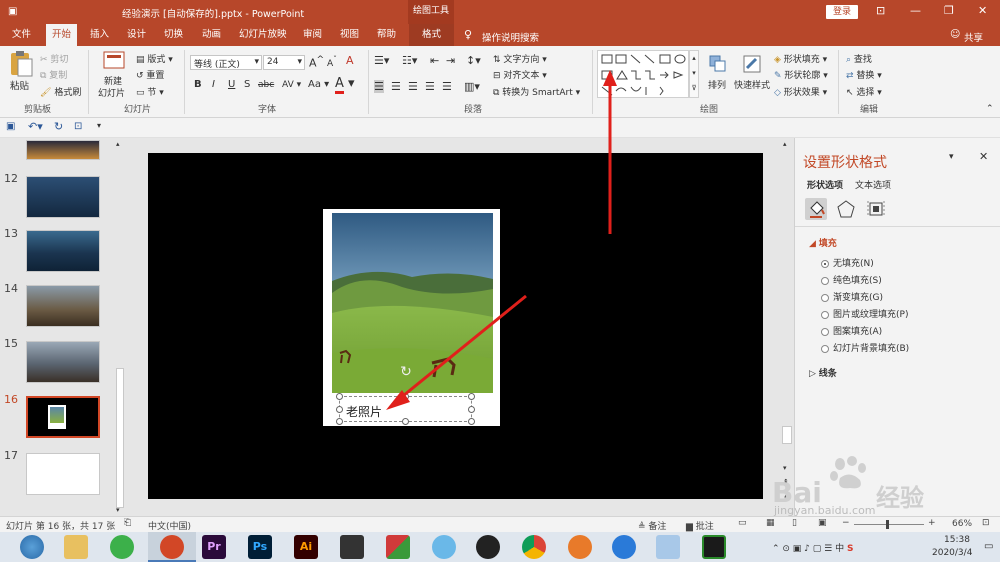 Image resolution: width=1000 pixels, height=562 pixels. Describe the element at coordinates (858, 298) in the screenshot. I see `fill-option-label: 渐变填充(G)` at that location.